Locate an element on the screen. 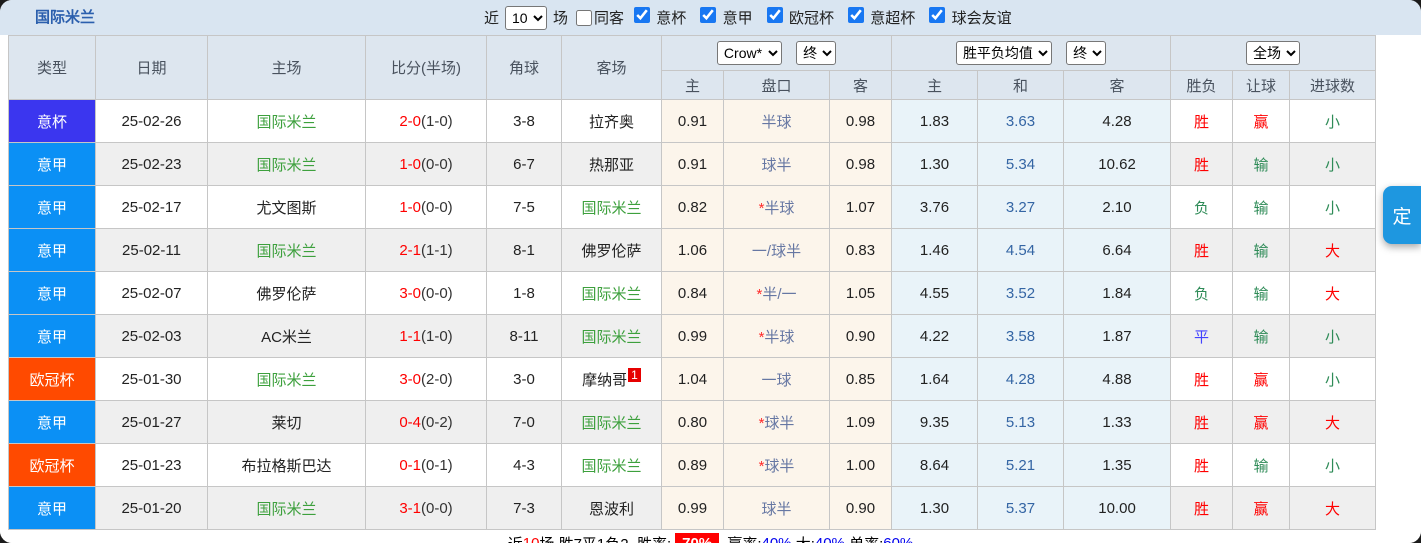 The height and width of the screenshot is (543, 1421). fulltime-score: 2-0 is located at coordinates (410, 121).